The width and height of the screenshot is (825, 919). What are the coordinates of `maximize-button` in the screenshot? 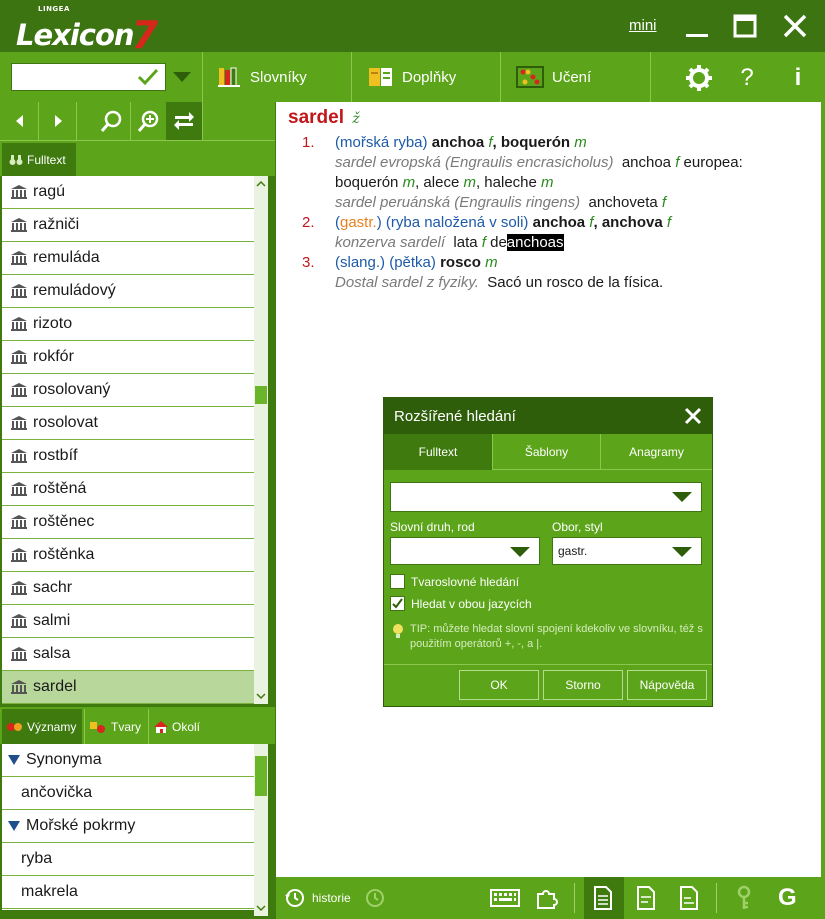 It's located at (745, 26).